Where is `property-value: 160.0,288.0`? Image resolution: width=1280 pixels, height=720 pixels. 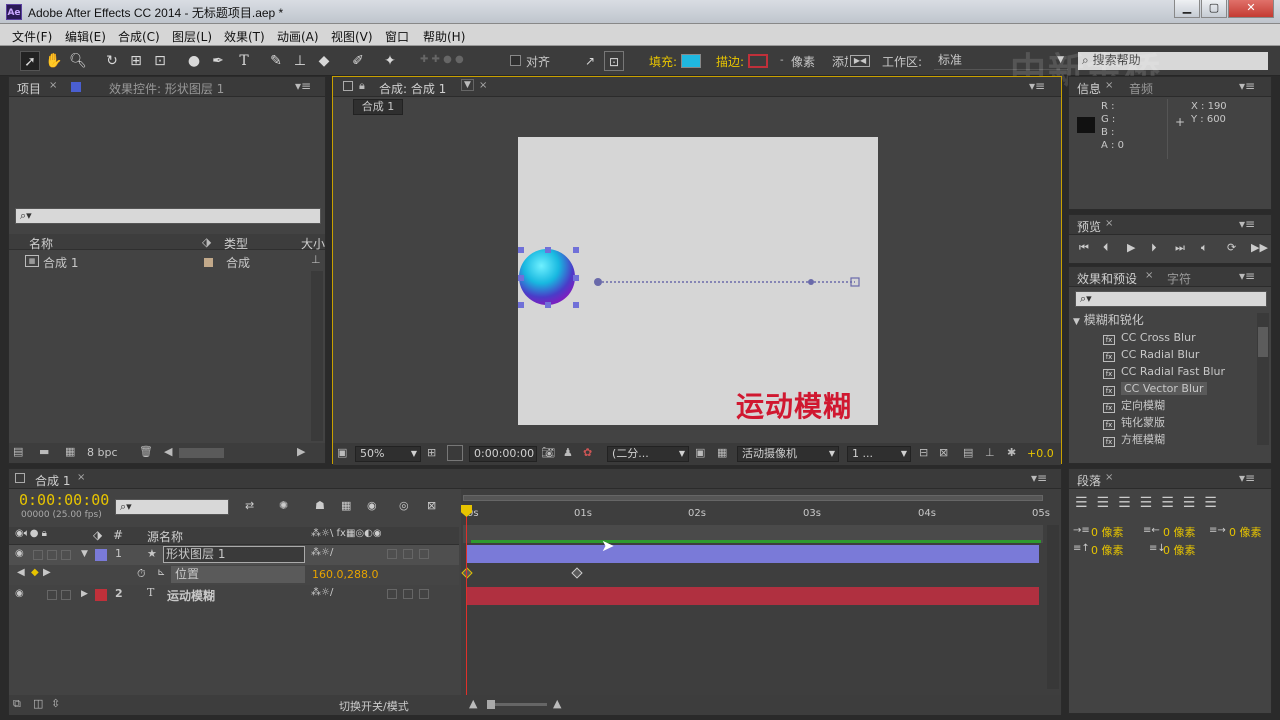 property-value: 160.0,288.0 is located at coordinates (345, 574).